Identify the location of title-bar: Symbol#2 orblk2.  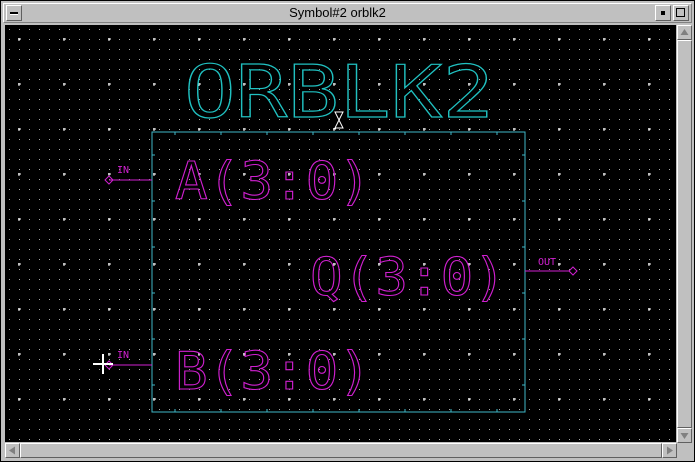
(347, 13).